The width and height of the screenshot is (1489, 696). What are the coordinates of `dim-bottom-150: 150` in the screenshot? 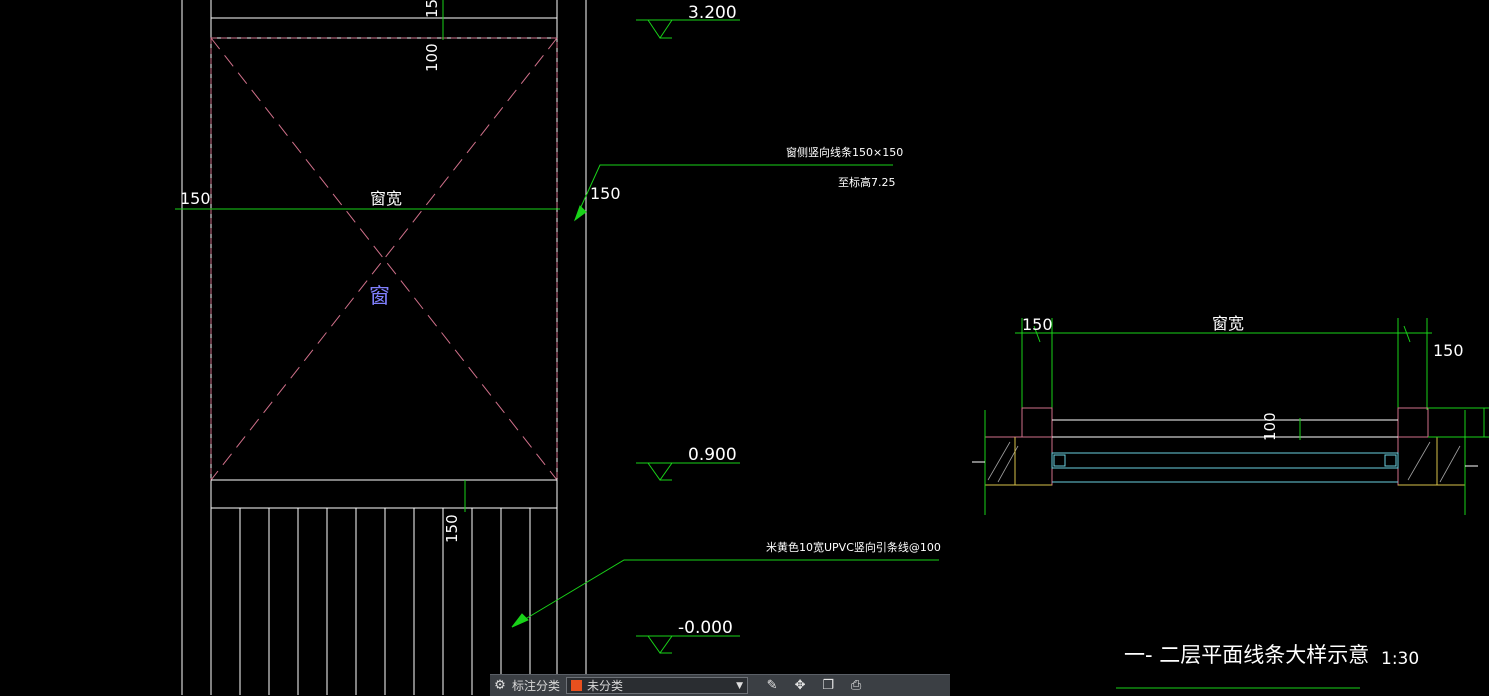 It's located at (452, 528).